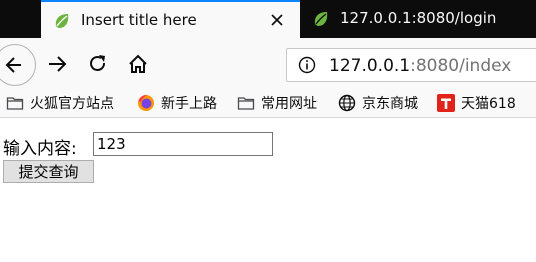  I want to click on firefox-icon, so click(146, 103).